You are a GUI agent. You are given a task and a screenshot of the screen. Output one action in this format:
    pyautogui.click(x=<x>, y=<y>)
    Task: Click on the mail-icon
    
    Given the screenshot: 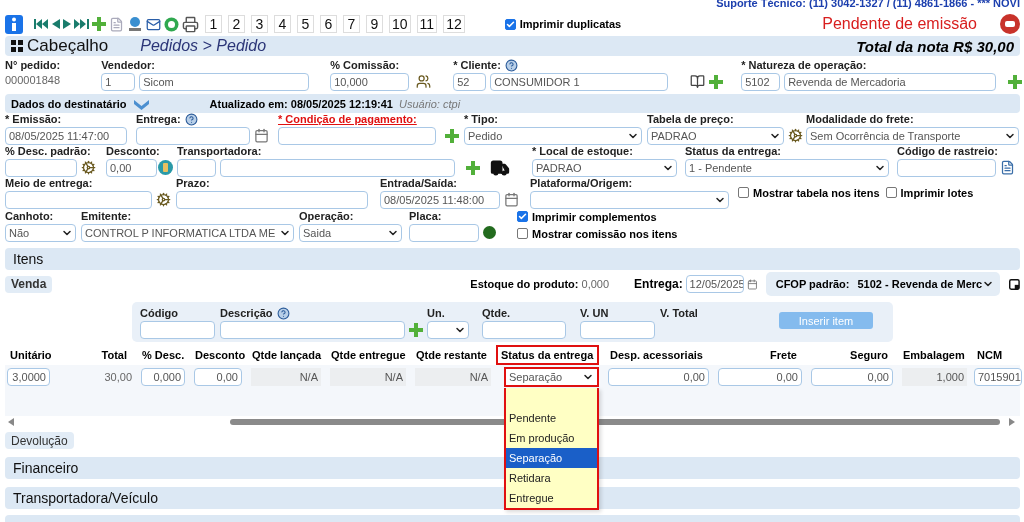 What is the action you would take?
    pyautogui.click(x=153, y=24)
    